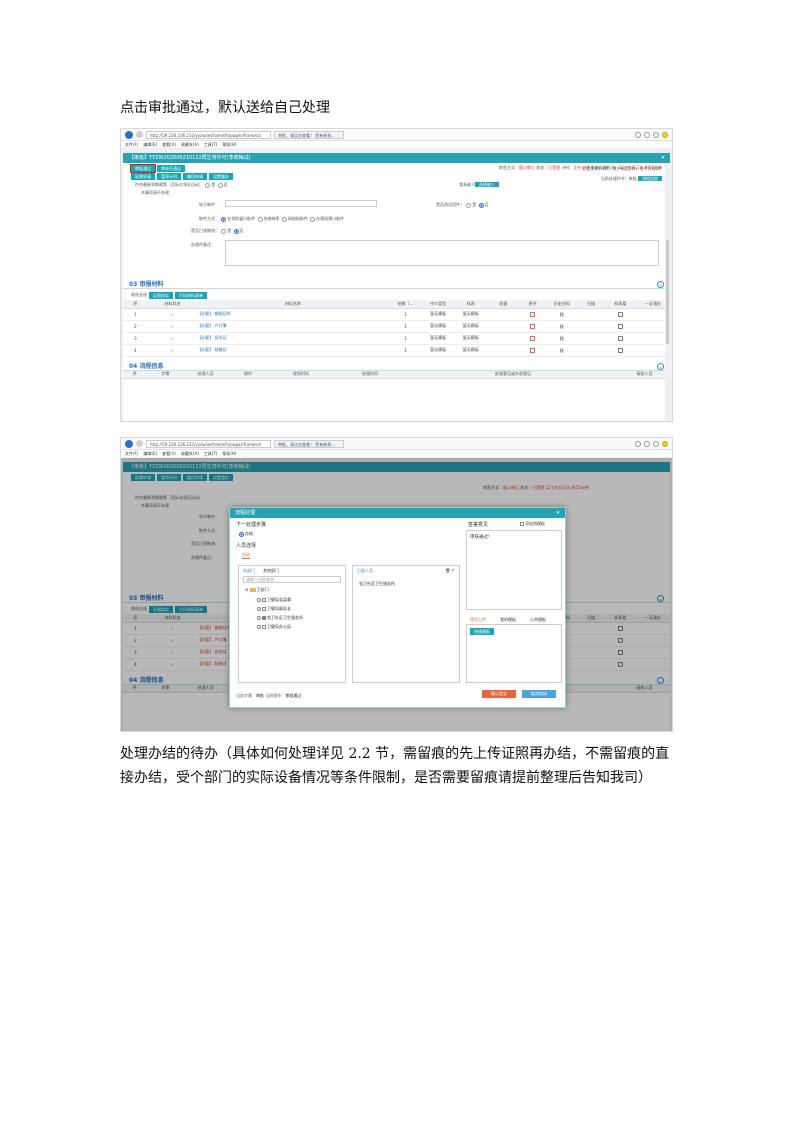 The height and width of the screenshot is (1122, 793). What do you see at coordinates (131, 144) in the screenshot?
I see `menu-file: 文件(F)` at bounding box center [131, 144].